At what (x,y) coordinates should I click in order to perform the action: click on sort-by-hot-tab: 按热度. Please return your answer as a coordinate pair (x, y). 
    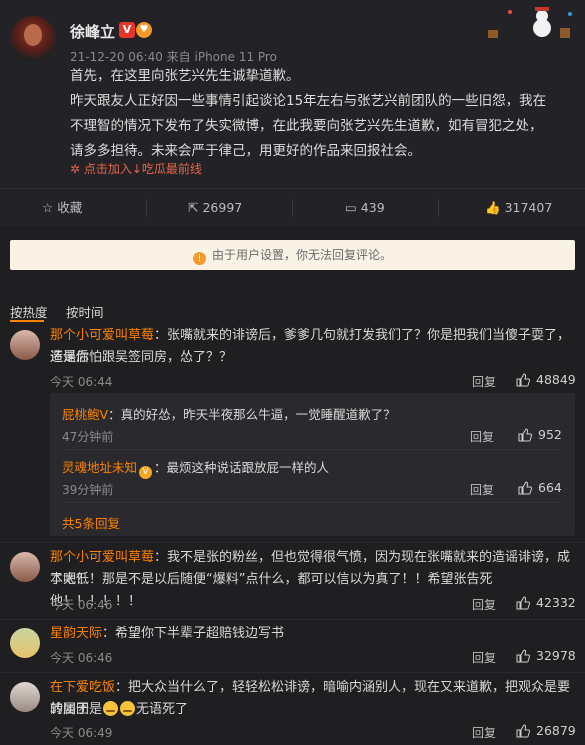
    Looking at the image, I should click on (29, 311).